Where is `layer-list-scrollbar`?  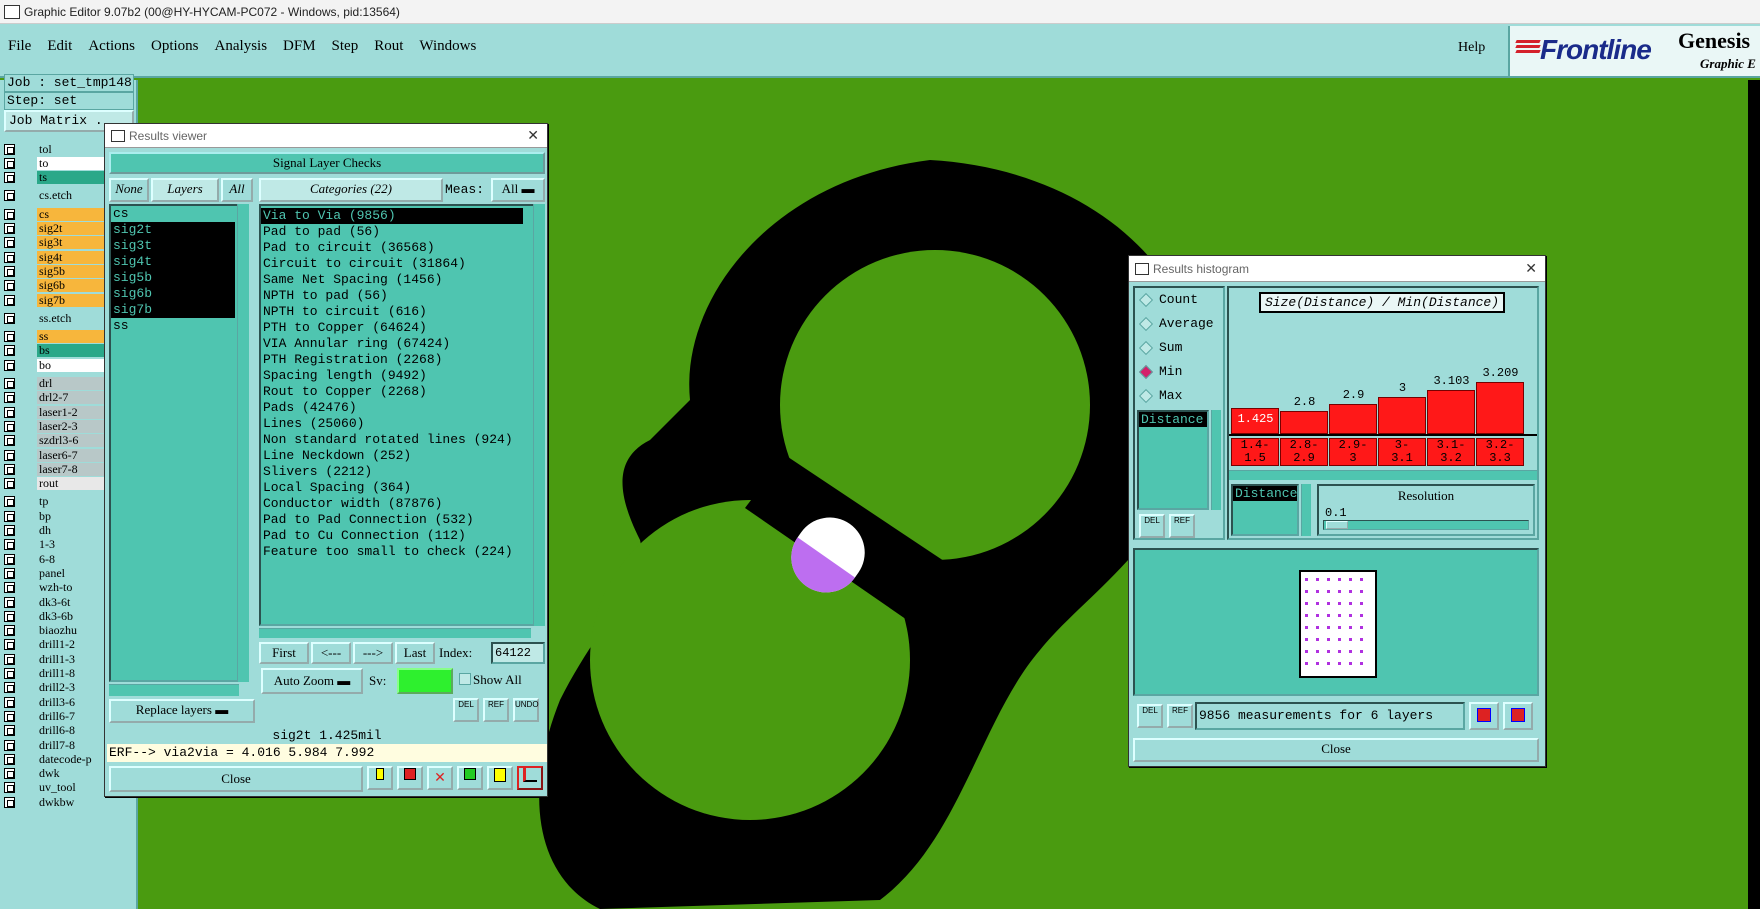
layer-list-scrollbar is located at coordinates (243, 443).